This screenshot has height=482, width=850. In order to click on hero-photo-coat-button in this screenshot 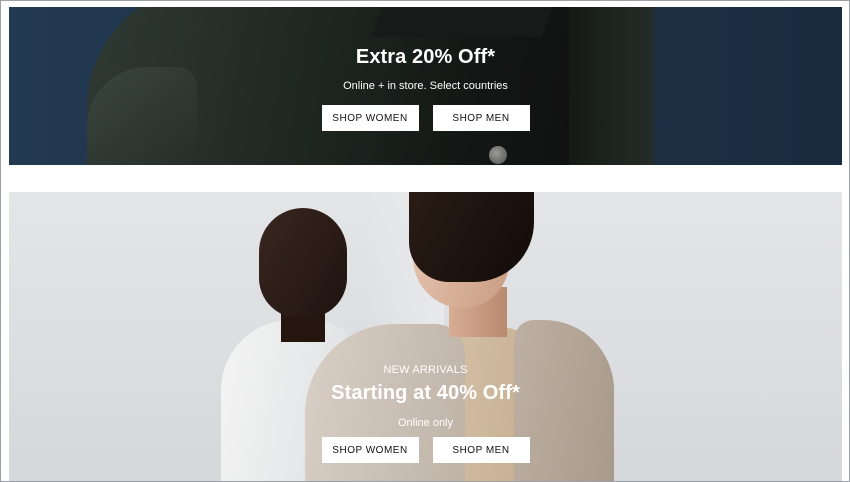, I will do `click(498, 155)`.